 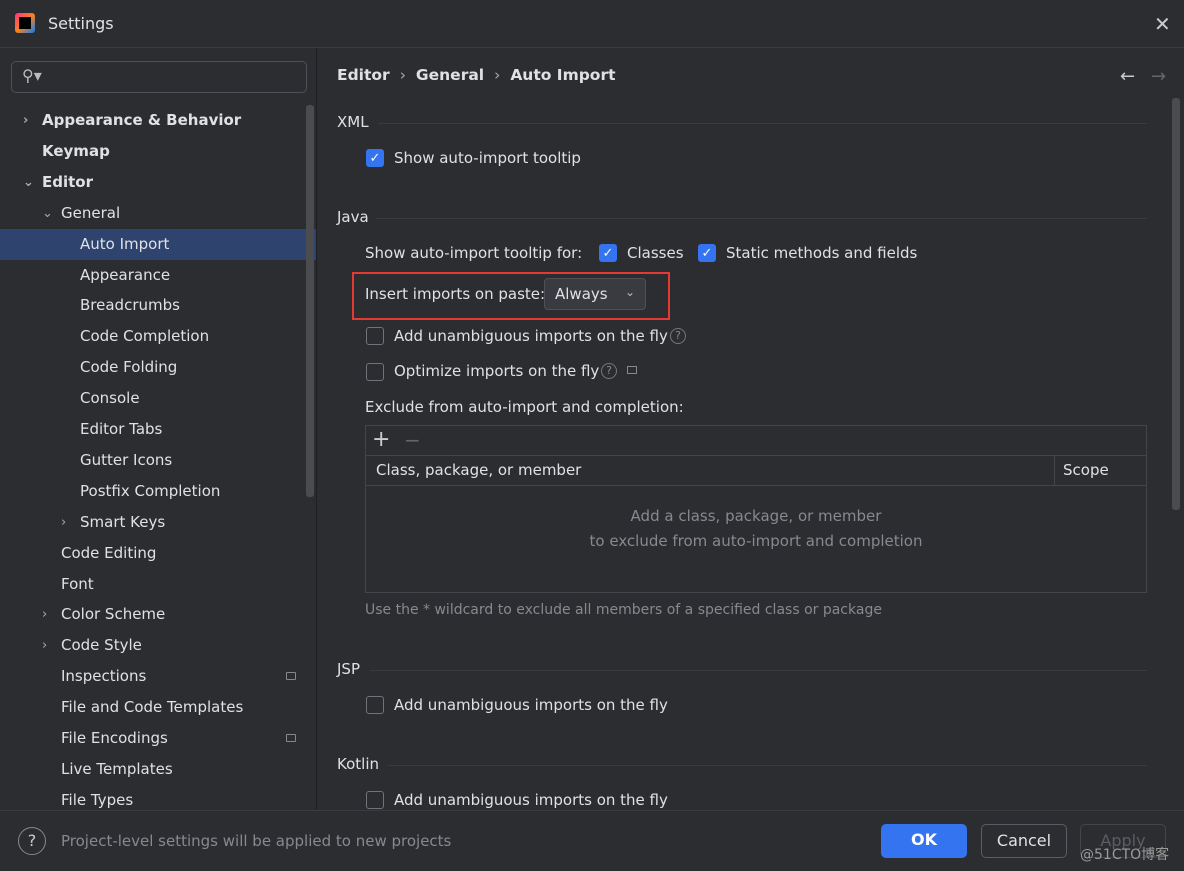 What do you see at coordinates (158, 645) in the screenshot?
I see `sidebar-item-code-style: › Code Style` at bounding box center [158, 645].